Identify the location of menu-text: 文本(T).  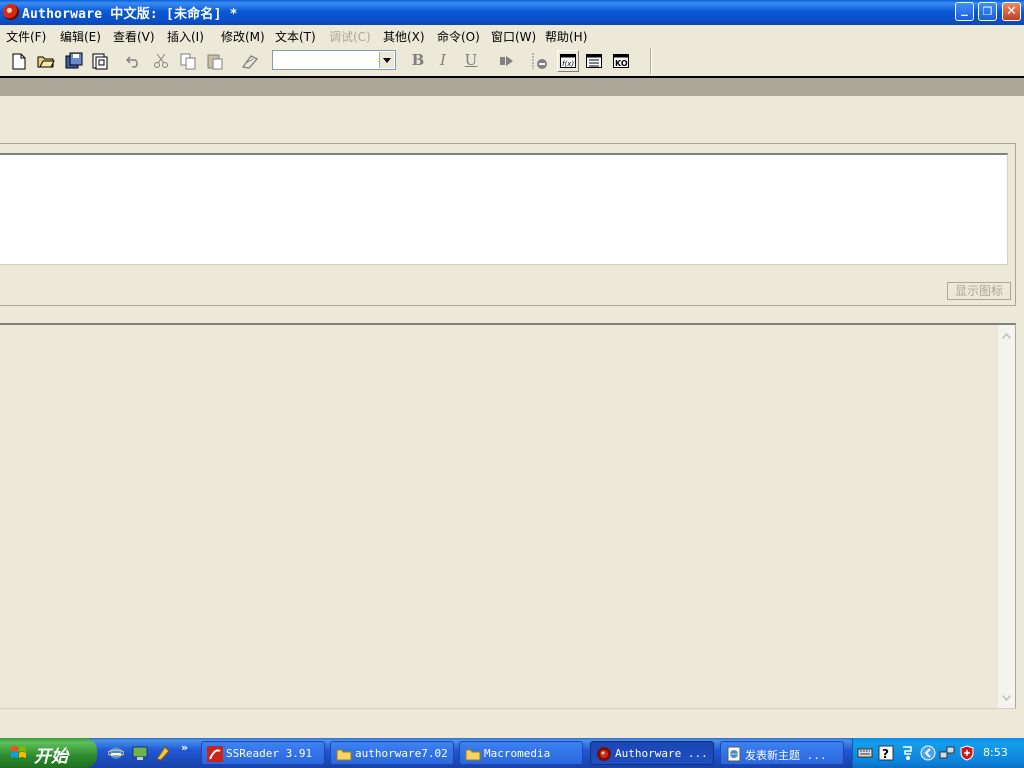
(295, 36).